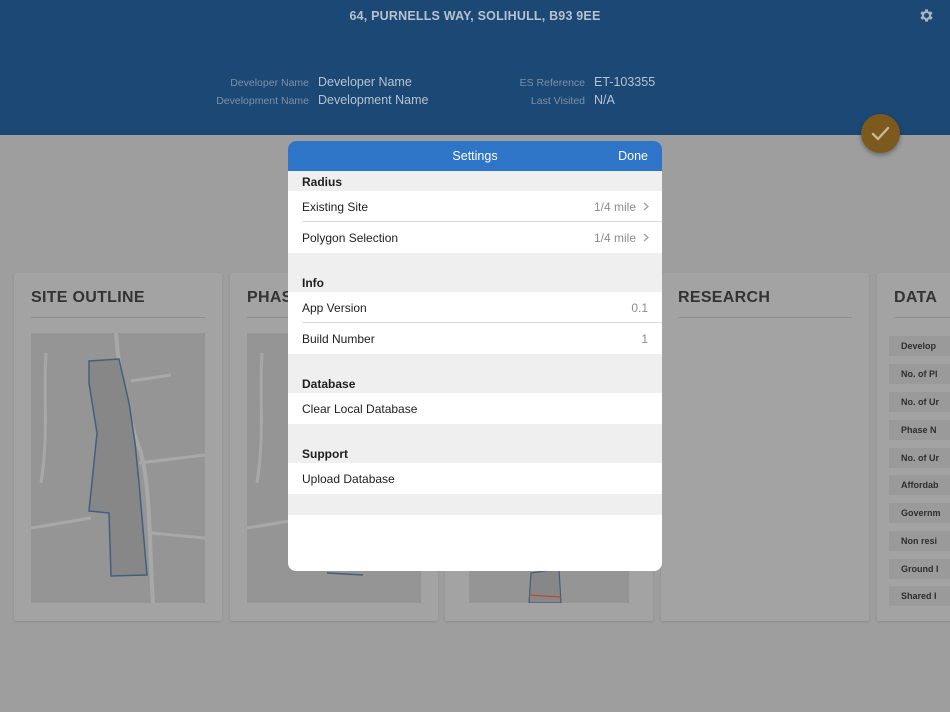 The image size is (950, 712). I want to click on polygon-selection-value: 1/4 mile, so click(614, 238).